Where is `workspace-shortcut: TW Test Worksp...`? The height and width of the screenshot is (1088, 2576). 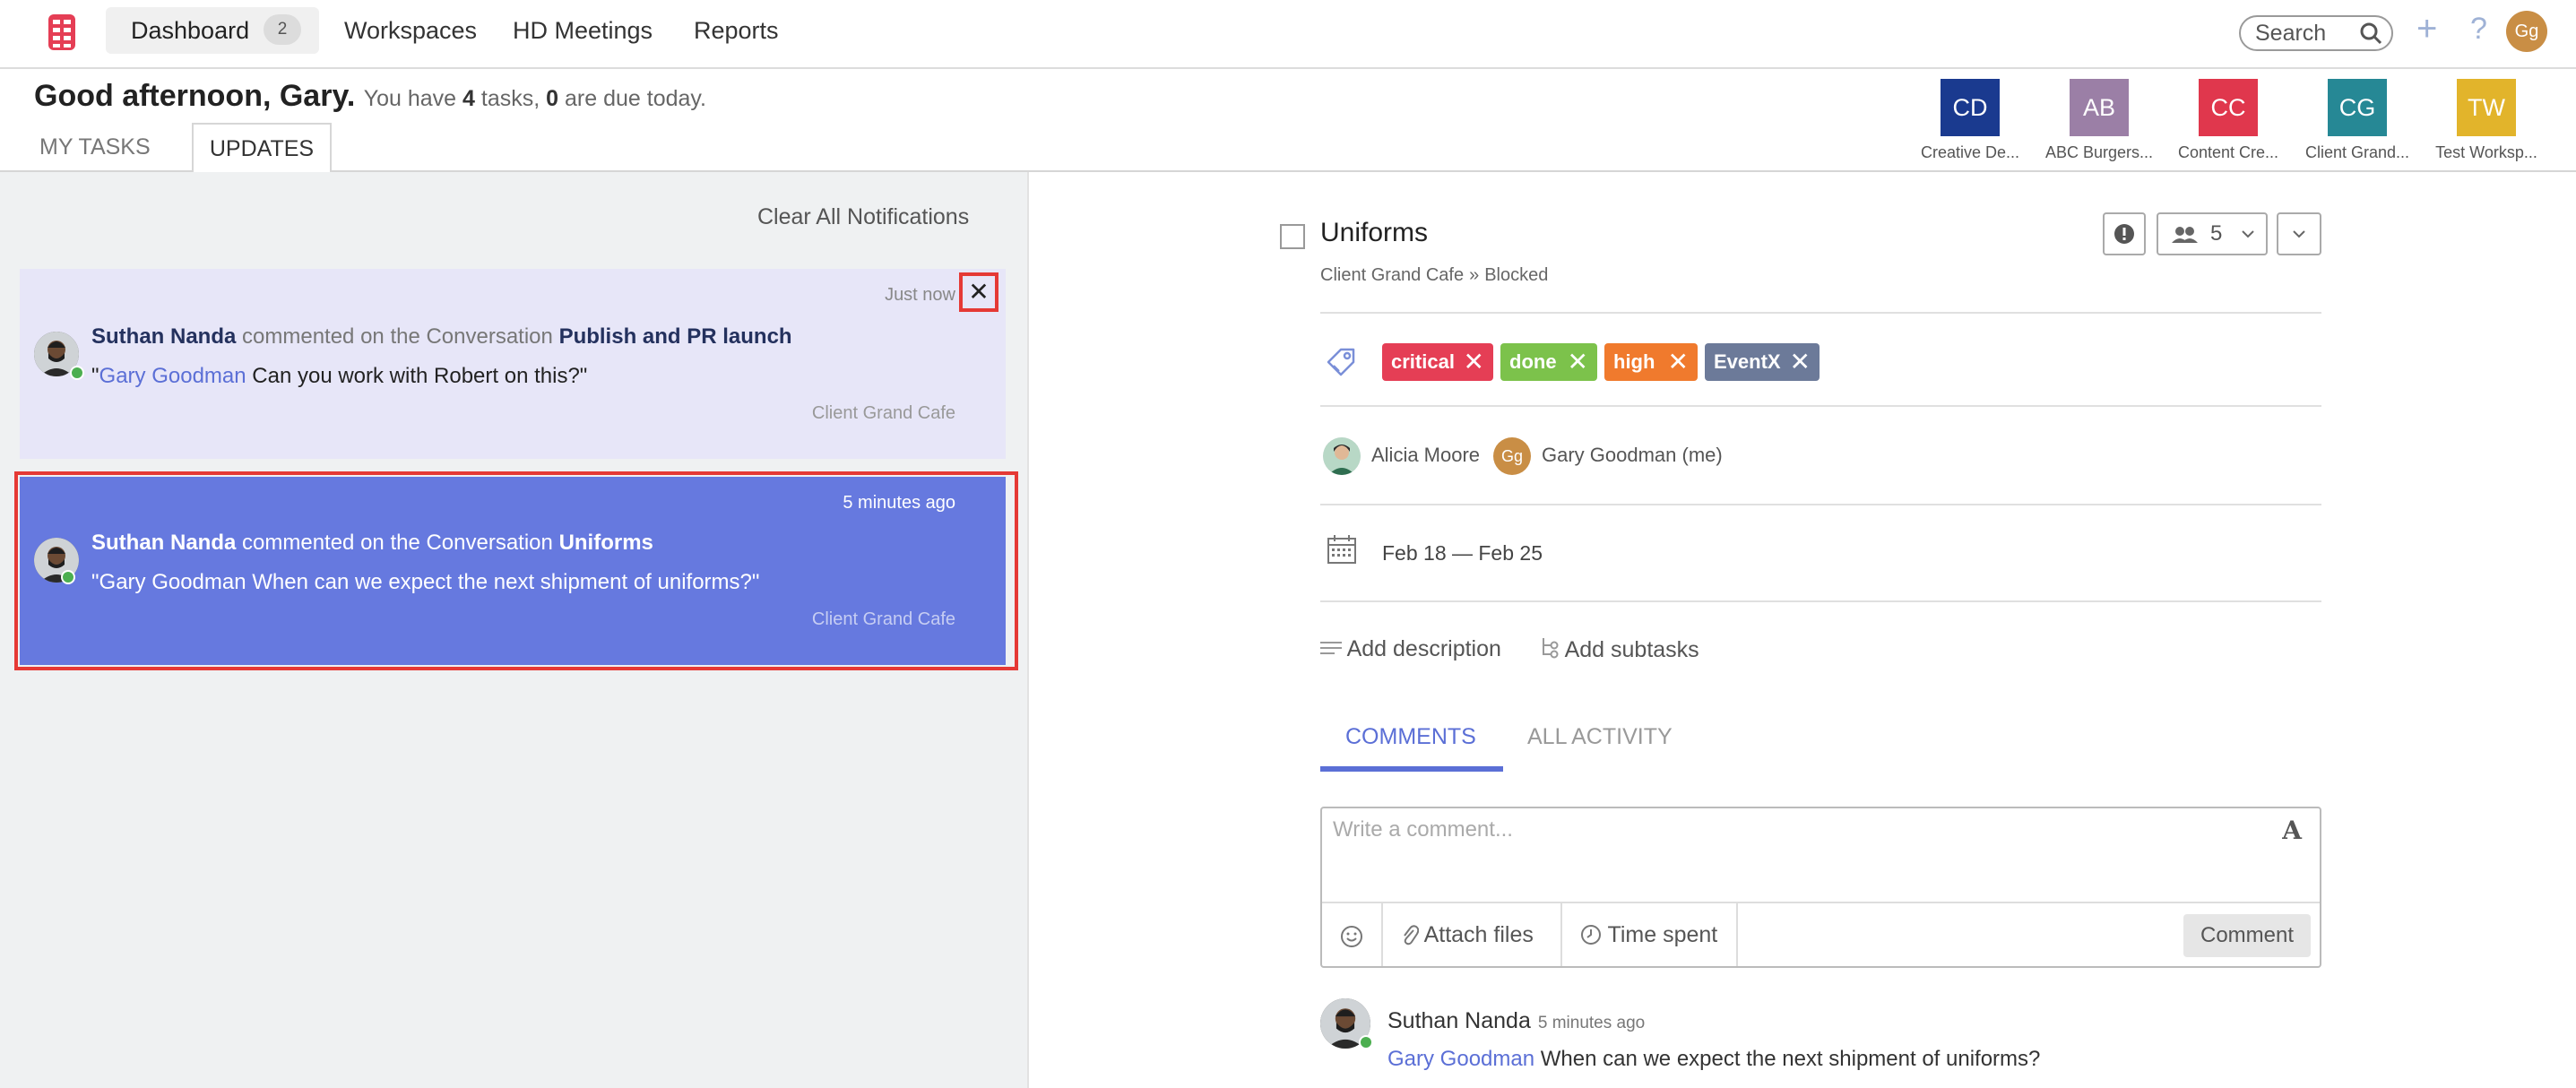
workspace-shortcut: TW Test Worksp... is located at coordinates (2486, 120).